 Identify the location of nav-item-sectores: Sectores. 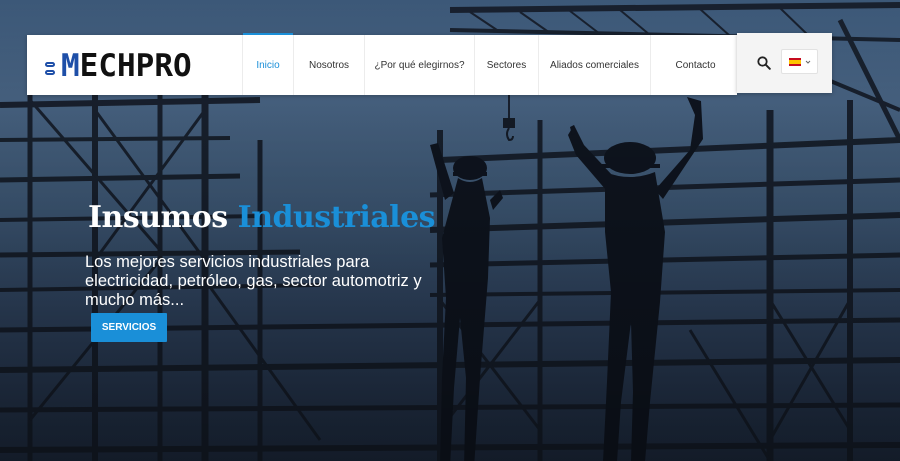
(506, 65).